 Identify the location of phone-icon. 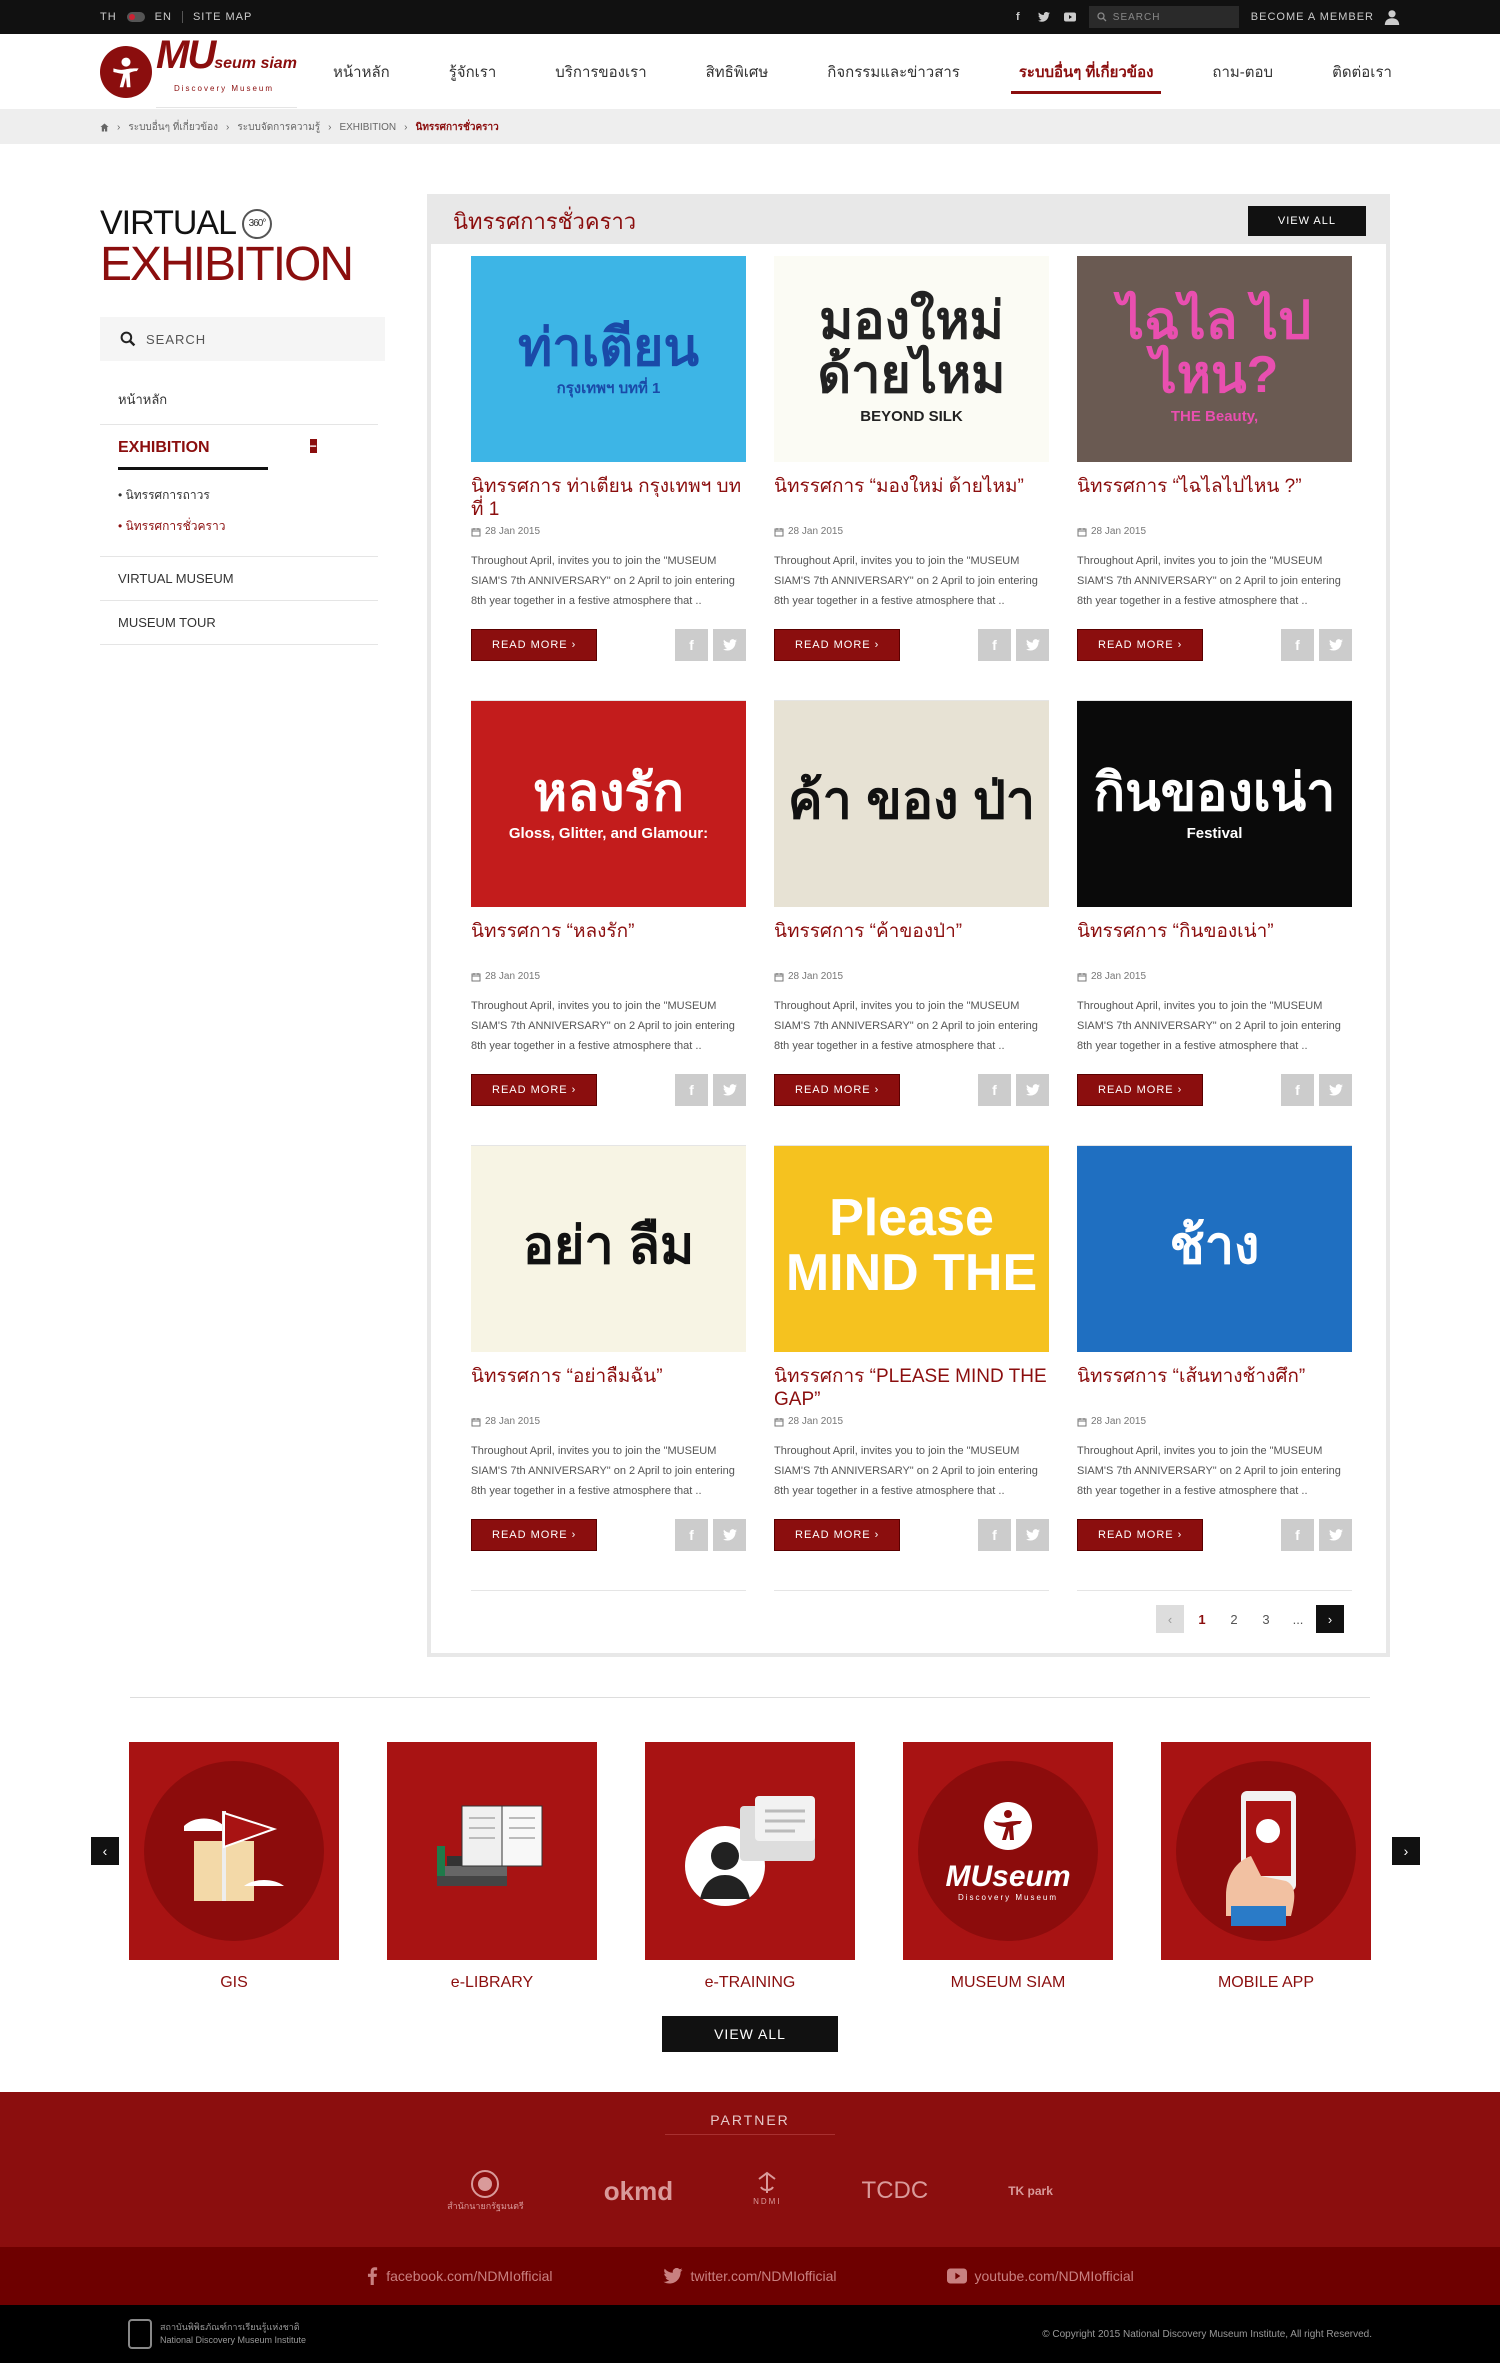
(1261, 1858).